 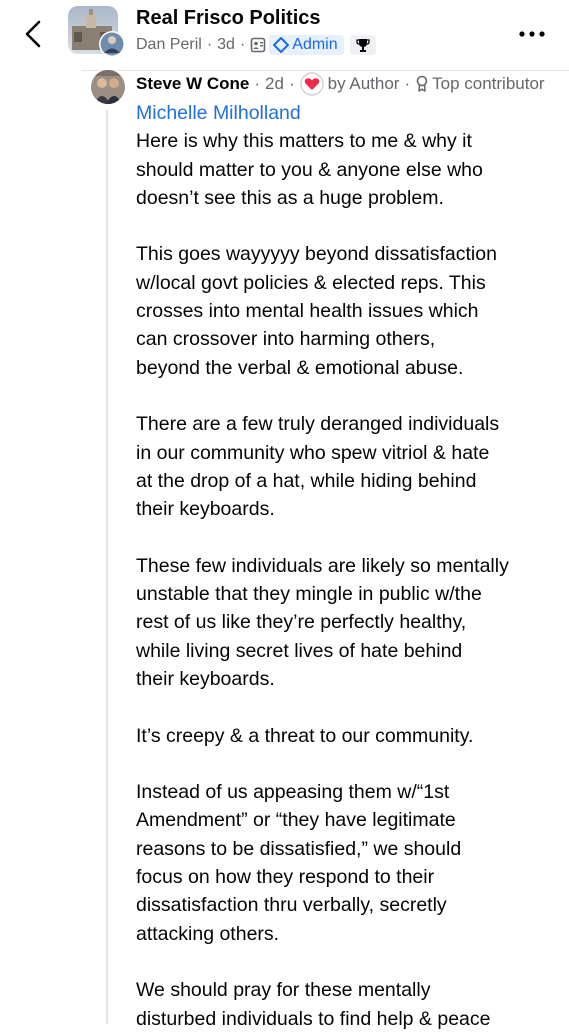 I want to click on comment-author: Steve W Cone, so click(x=192, y=84).